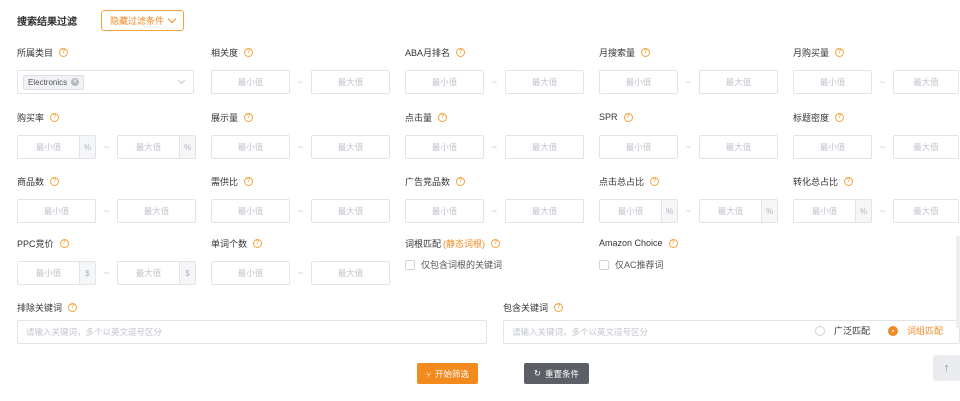 Image resolution: width=960 pixels, height=401 pixels. What do you see at coordinates (832, 211) in the screenshot?
I see `conversion-share-min-input: 最小值%` at bounding box center [832, 211].